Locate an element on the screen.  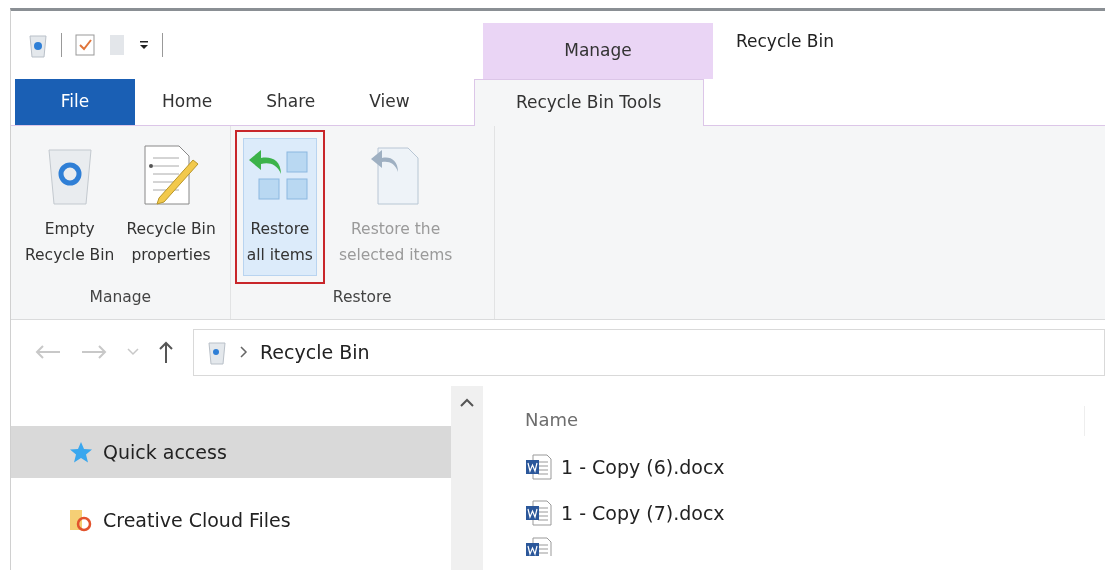
chevron-up-icon is located at coordinates (467, 402).